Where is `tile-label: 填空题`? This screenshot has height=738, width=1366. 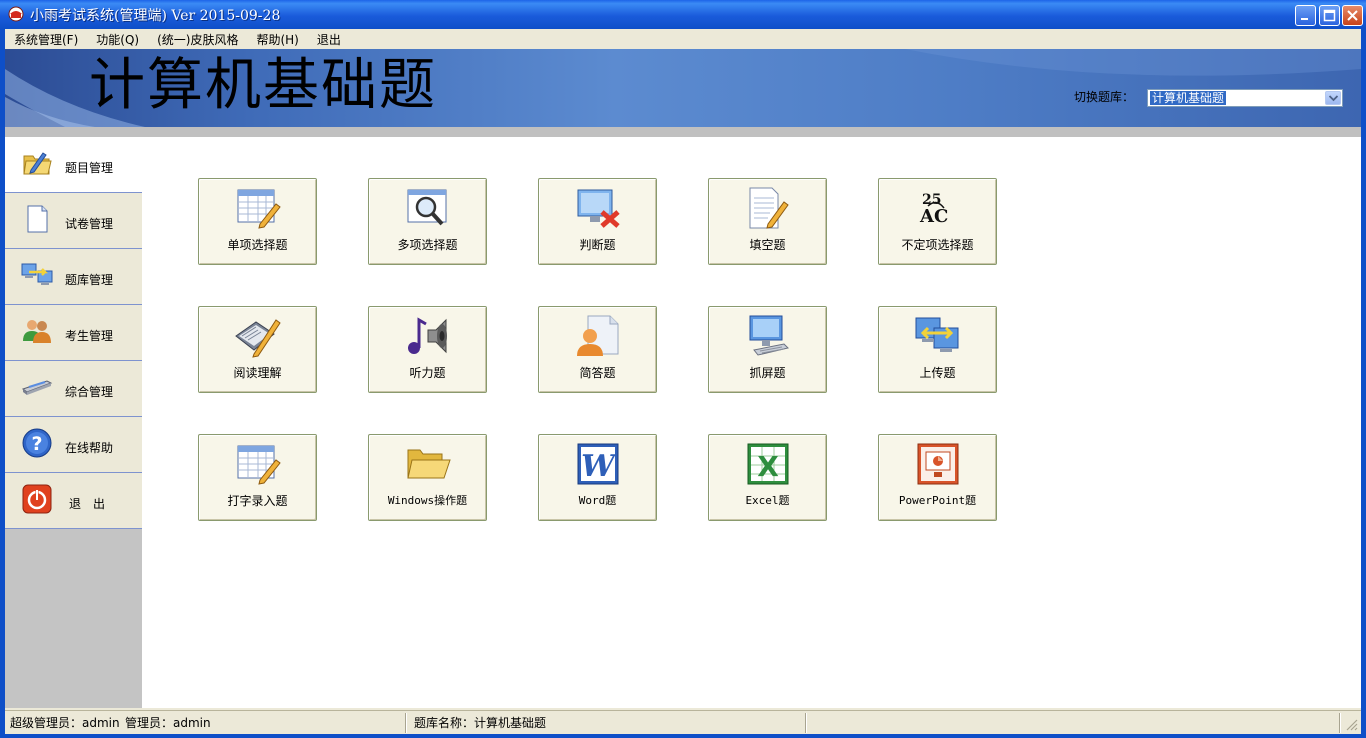 tile-label: 填空题 is located at coordinates (767, 245).